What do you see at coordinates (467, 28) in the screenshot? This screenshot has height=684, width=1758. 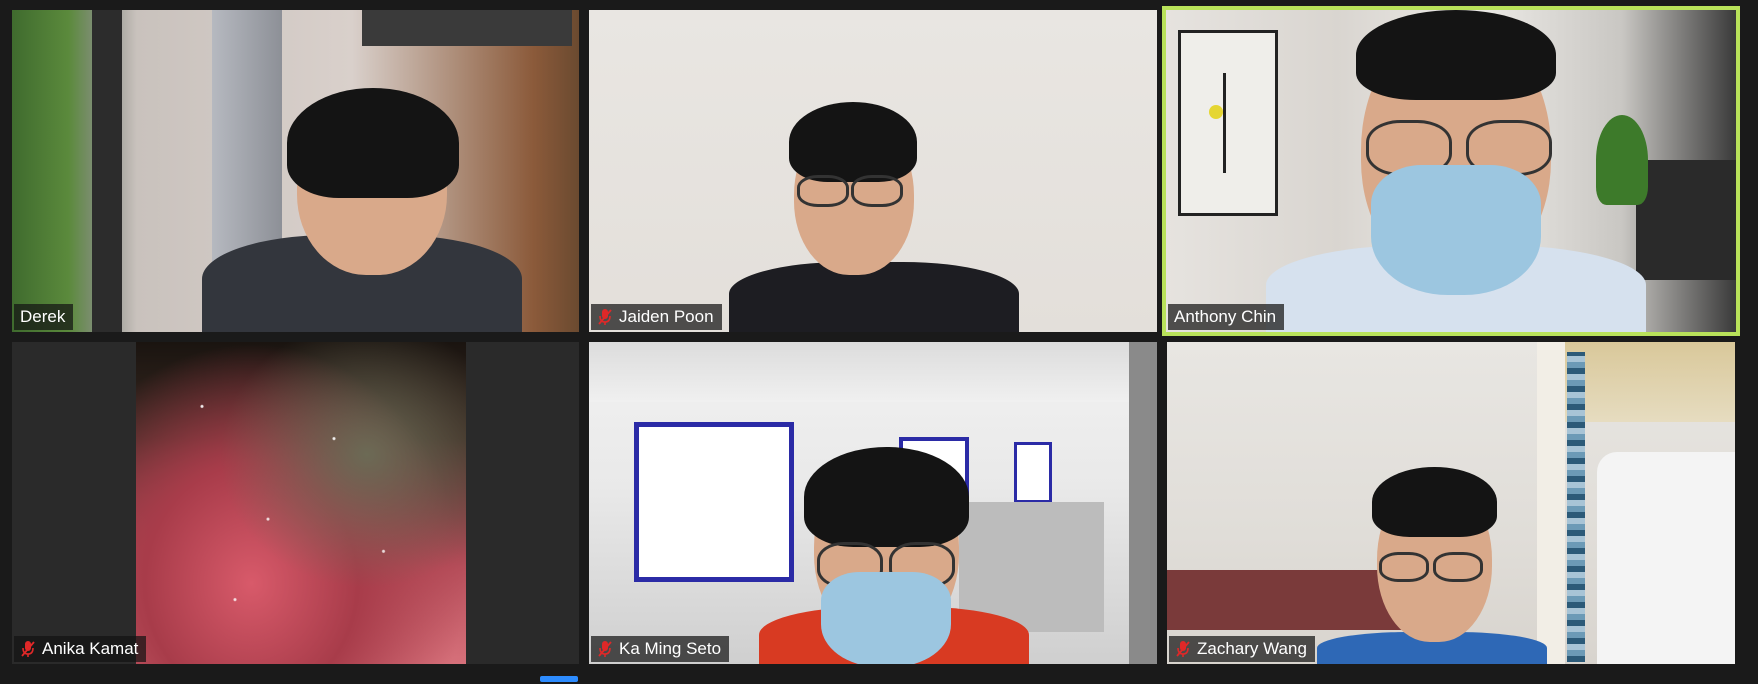 I see `bunk-frame` at bounding box center [467, 28].